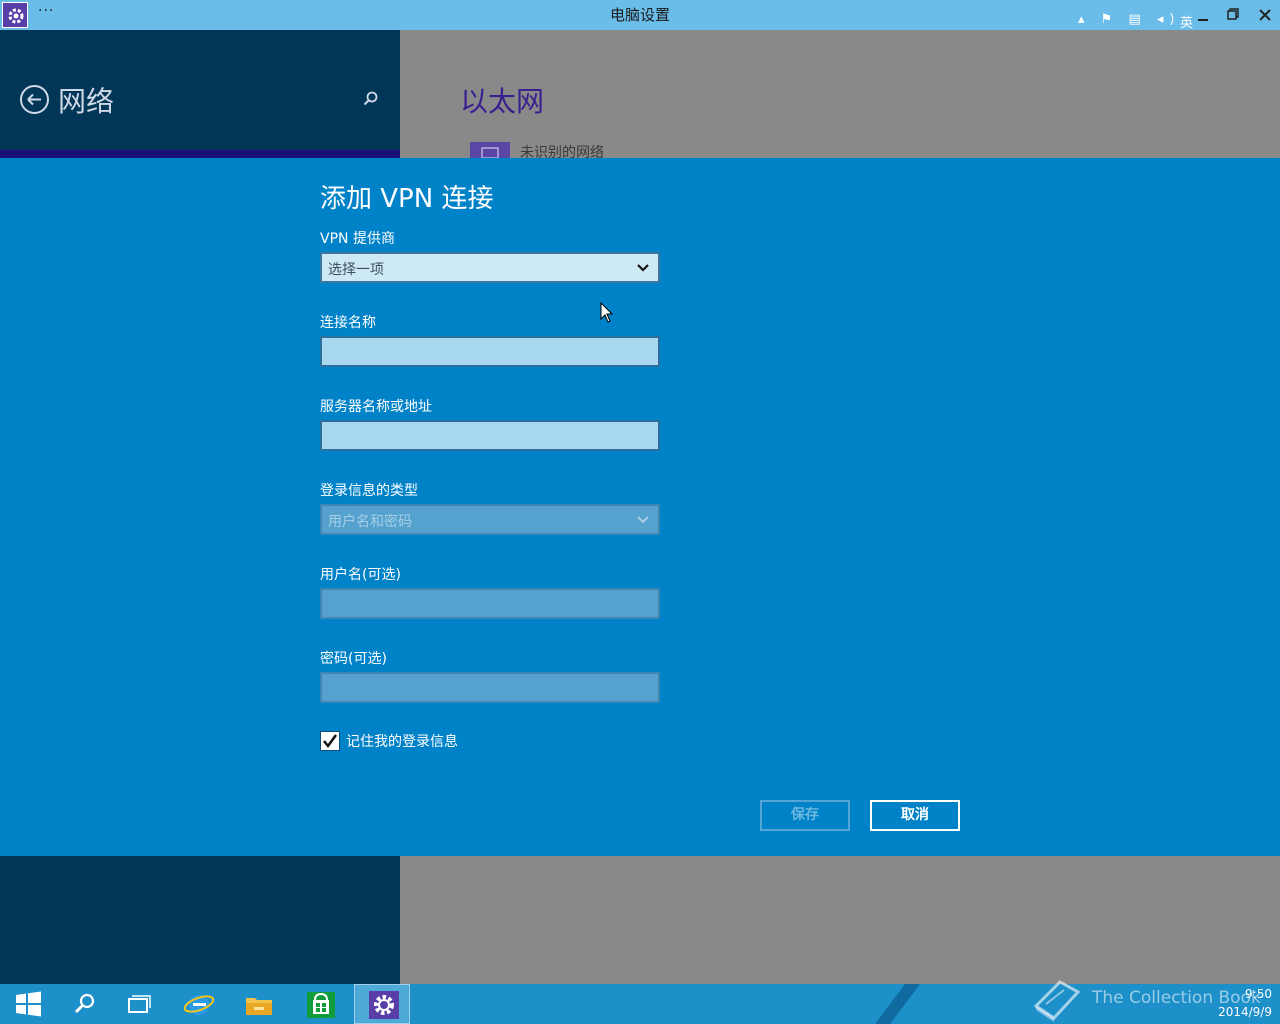  I want to click on store-bag-icon, so click(321, 1005).